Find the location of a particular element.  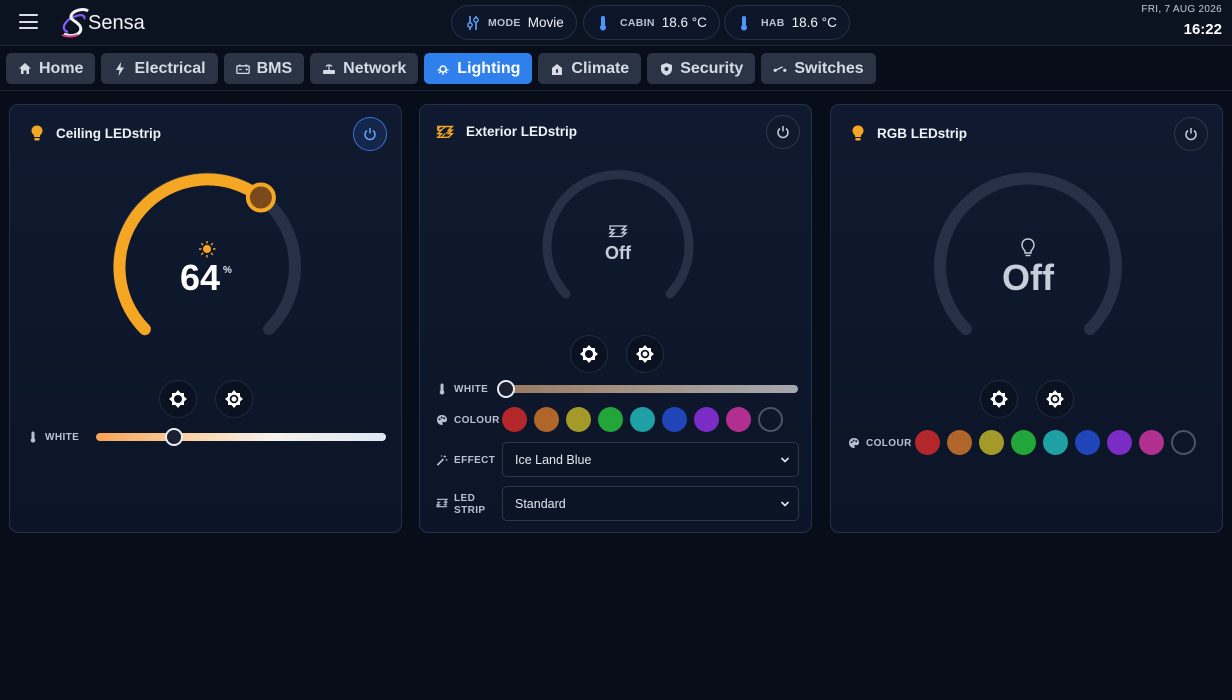

tab-network: Network is located at coordinates (364, 68).